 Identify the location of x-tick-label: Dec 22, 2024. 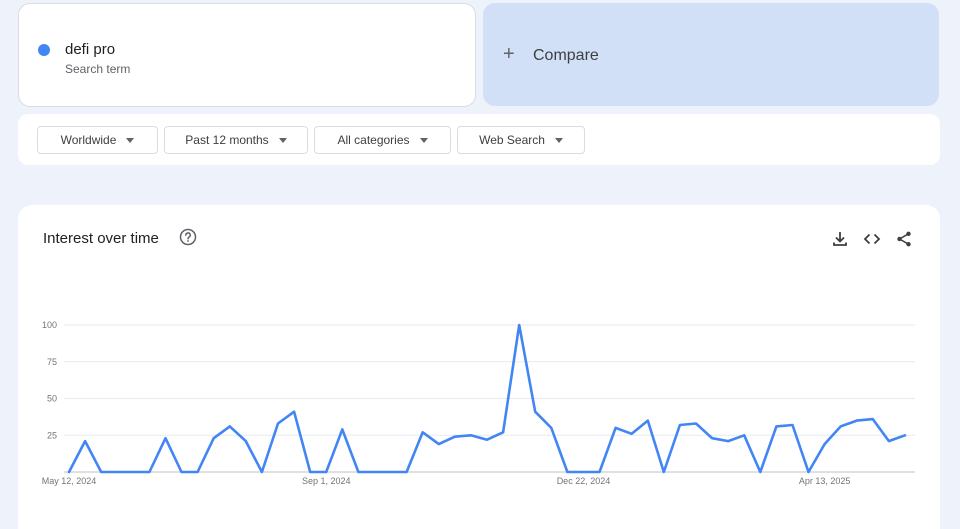
(584, 481).